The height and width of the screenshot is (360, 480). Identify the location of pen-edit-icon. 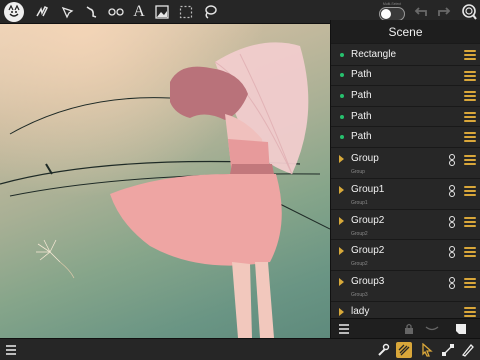
(468, 350).